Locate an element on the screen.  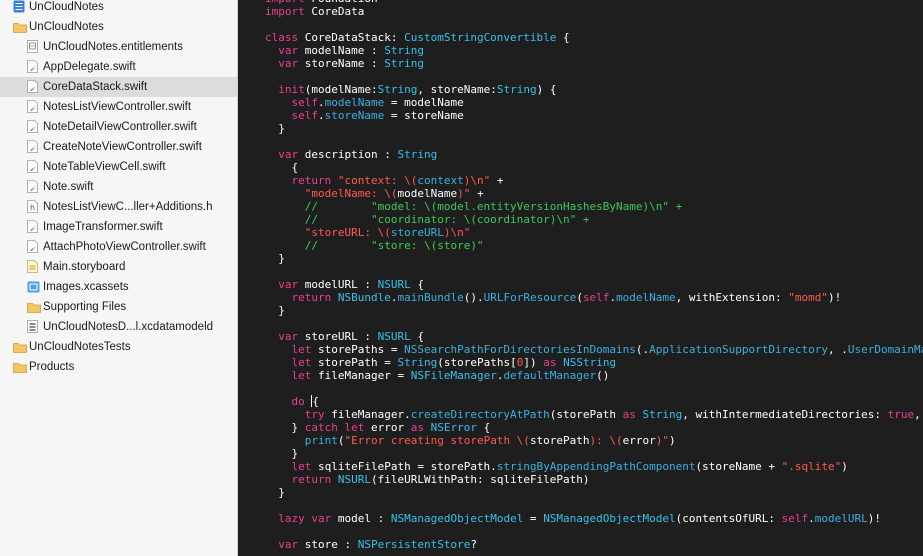
keyword: lazy is located at coordinates (291, 518).